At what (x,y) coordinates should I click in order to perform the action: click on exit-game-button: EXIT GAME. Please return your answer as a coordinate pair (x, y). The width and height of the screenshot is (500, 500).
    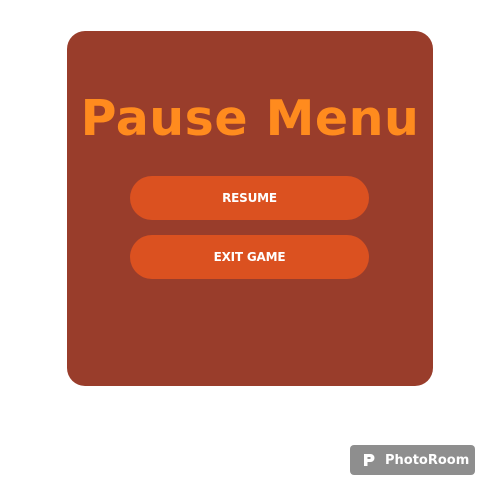
    Looking at the image, I should click on (249, 257).